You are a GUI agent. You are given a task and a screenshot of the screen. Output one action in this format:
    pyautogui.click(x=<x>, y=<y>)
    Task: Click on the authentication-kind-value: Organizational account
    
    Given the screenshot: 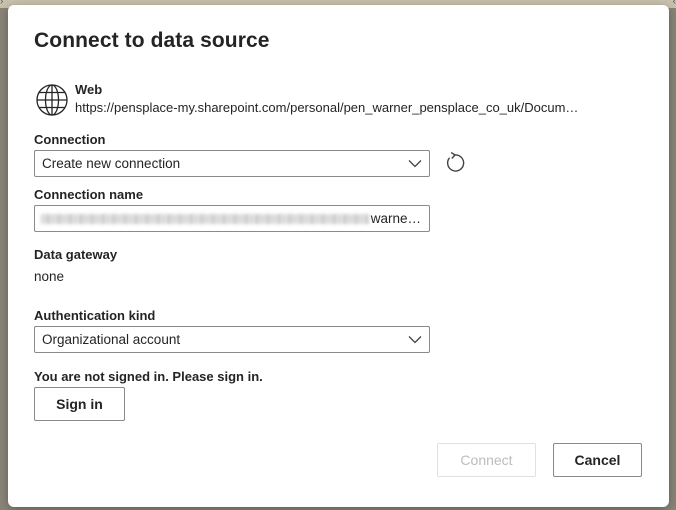 What is the action you would take?
    pyautogui.click(x=111, y=339)
    